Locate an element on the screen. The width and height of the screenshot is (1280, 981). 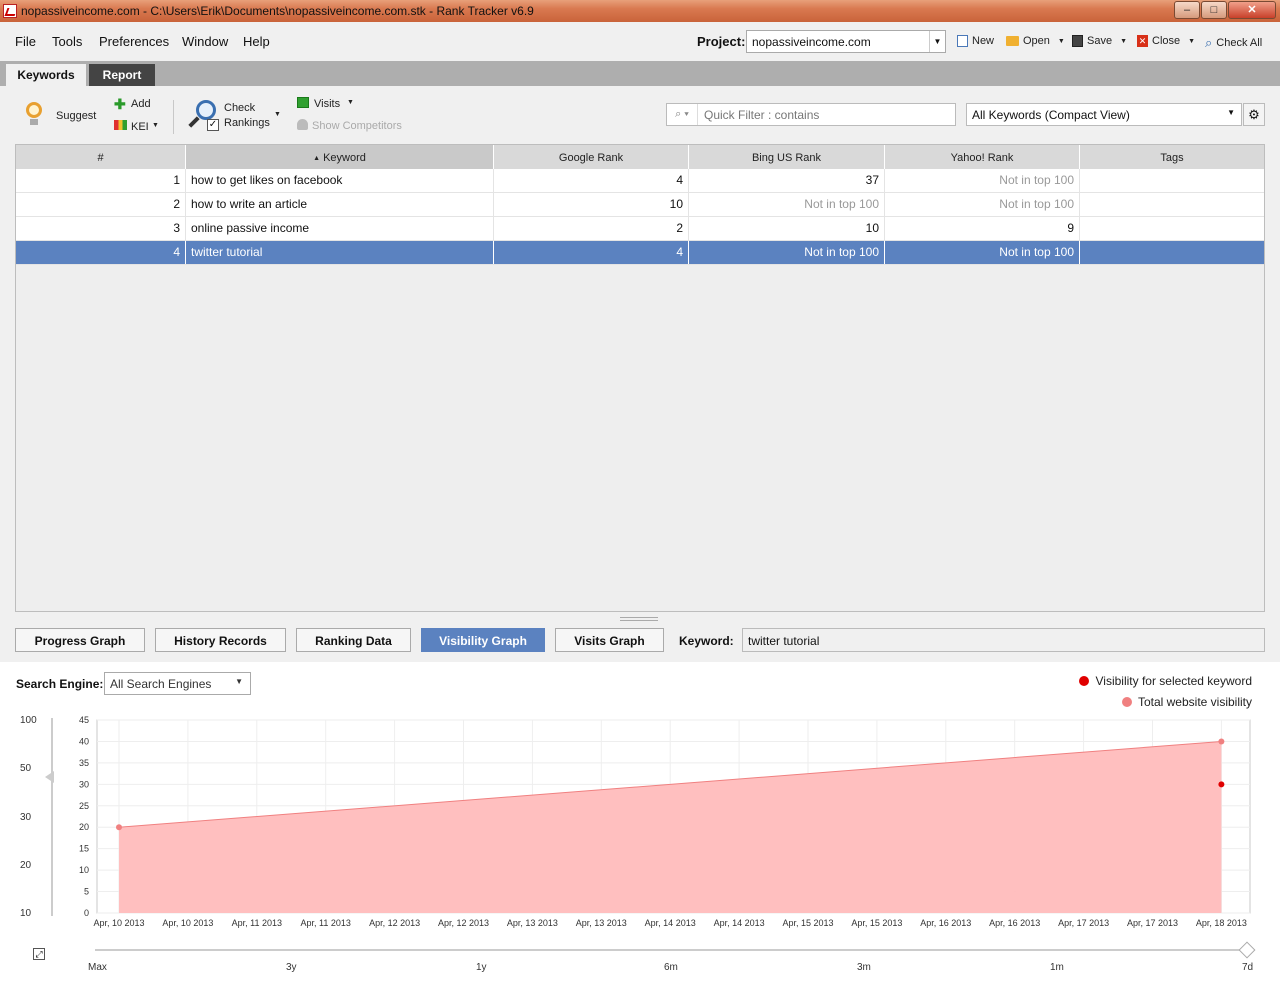
x-tick-label: Apr, 10 2013 is located at coordinates (118, 923).